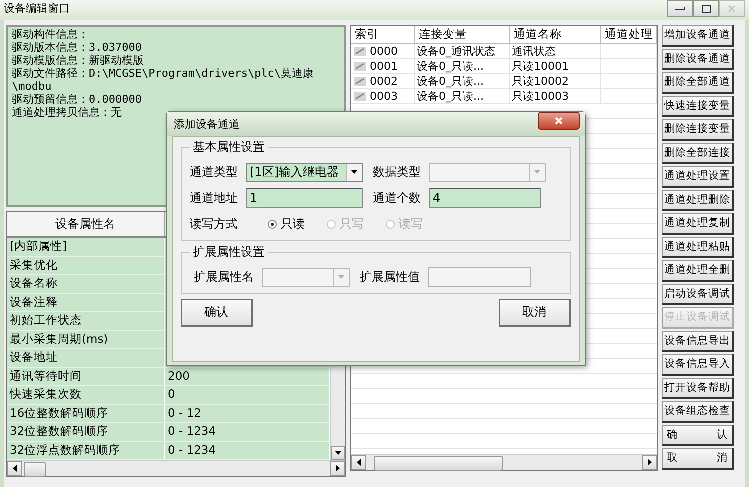  What do you see at coordinates (555, 66) in the screenshot?
I see `table-cell: 只读10001` at bounding box center [555, 66].